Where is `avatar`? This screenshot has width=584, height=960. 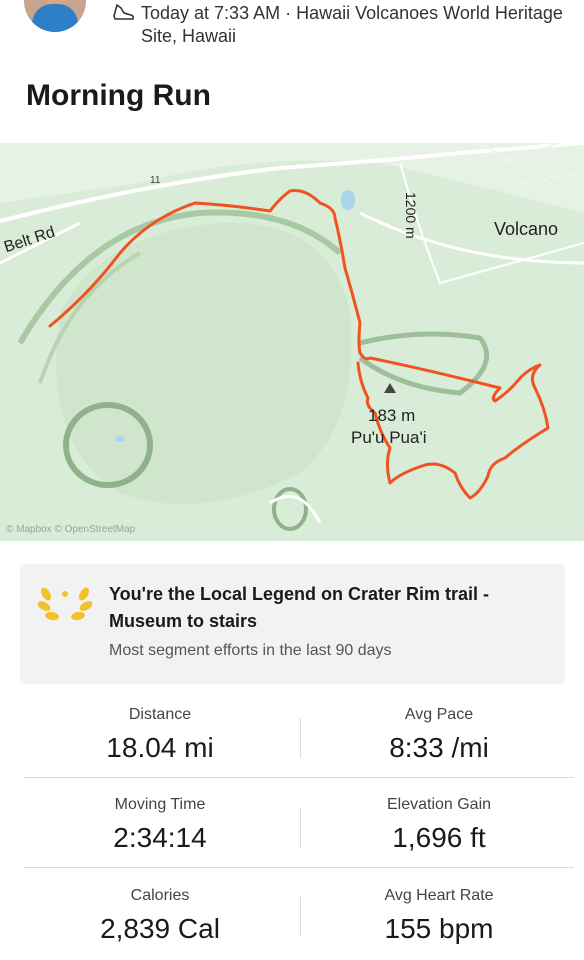 avatar is located at coordinates (55, 16).